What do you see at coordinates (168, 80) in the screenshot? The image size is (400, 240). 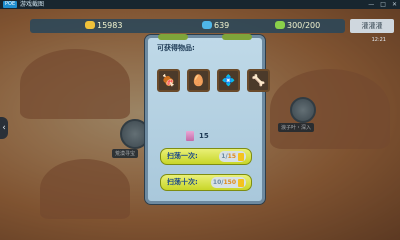 I see `meat-icon: 🍖` at bounding box center [168, 80].